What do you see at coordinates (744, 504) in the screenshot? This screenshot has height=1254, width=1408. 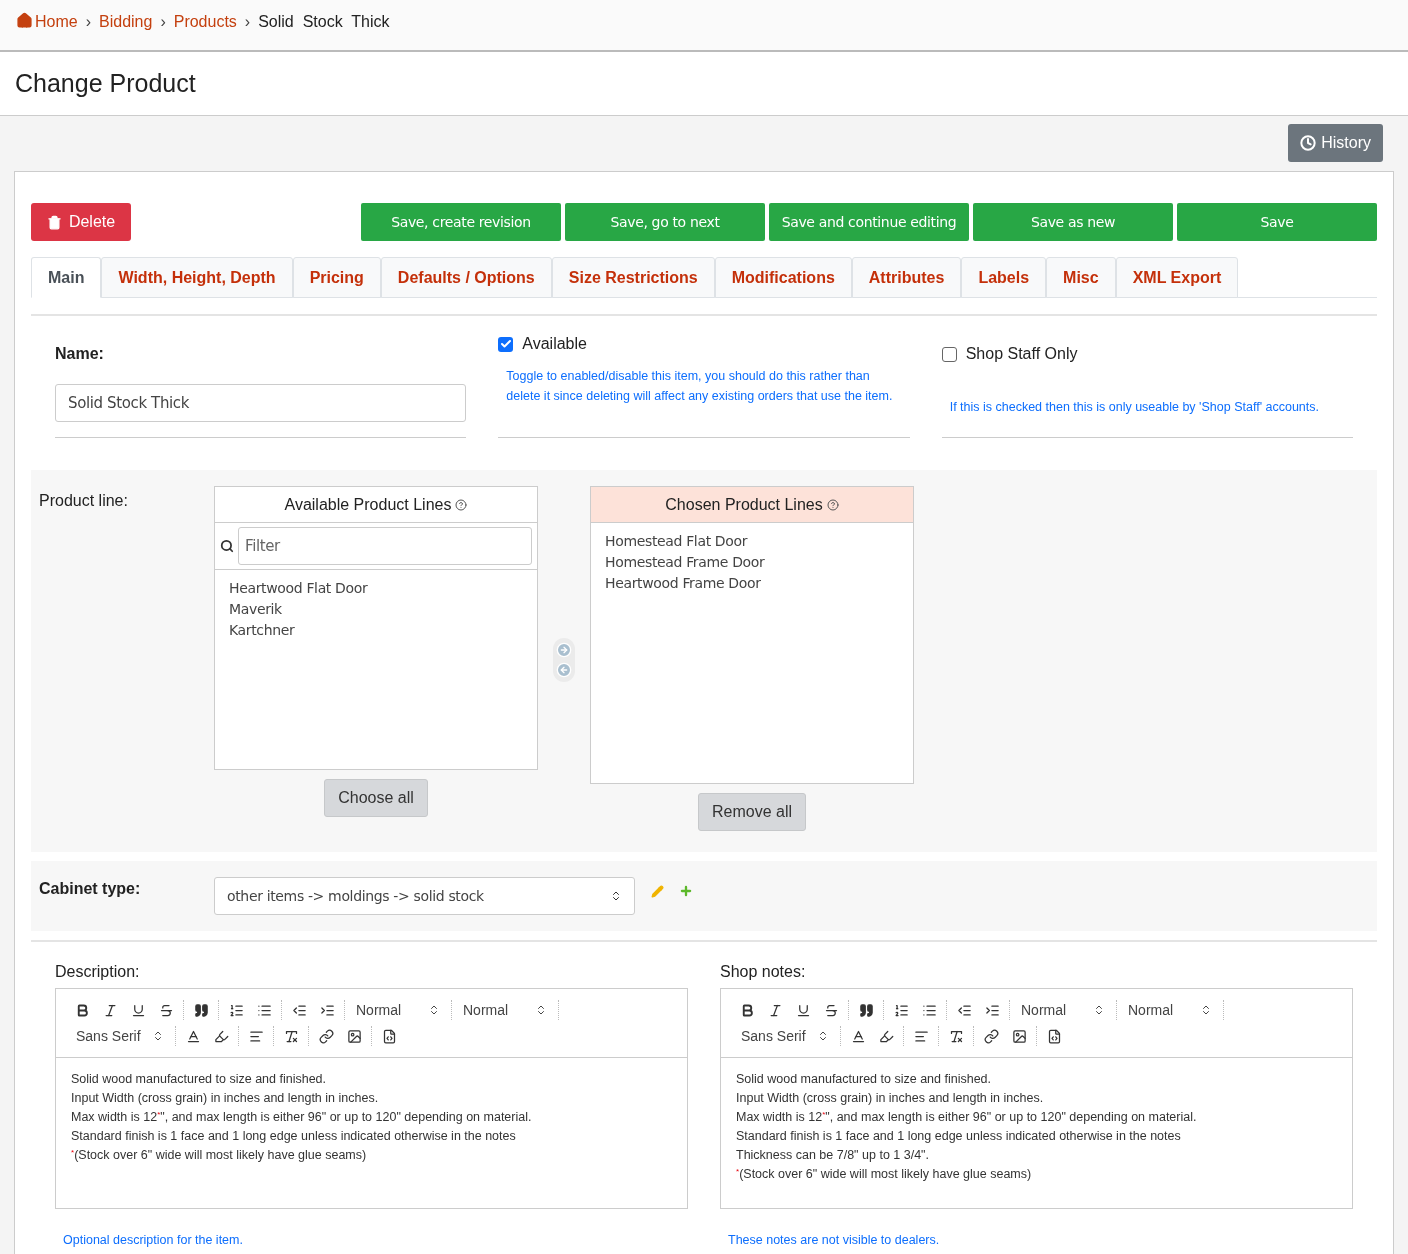 I see `list-title: Chosen Product Lines` at bounding box center [744, 504].